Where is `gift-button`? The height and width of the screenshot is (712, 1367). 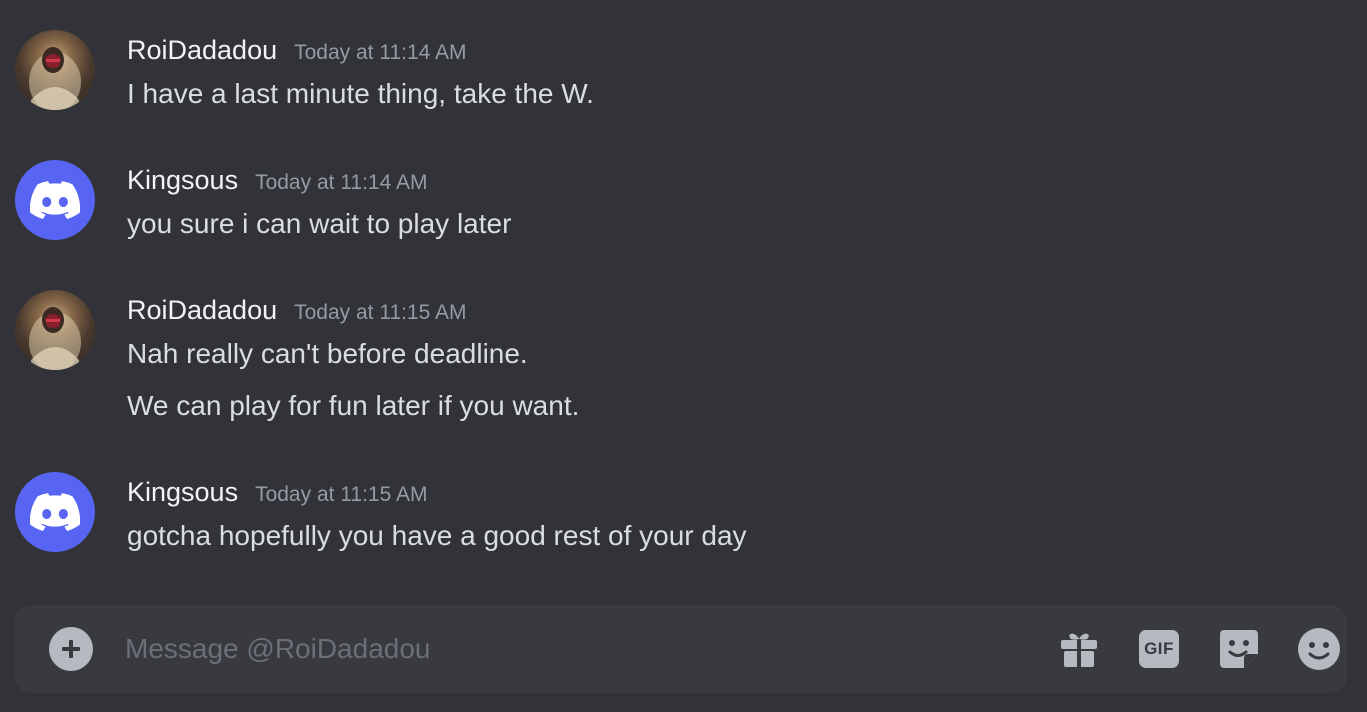 gift-button is located at coordinates (1079, 649).